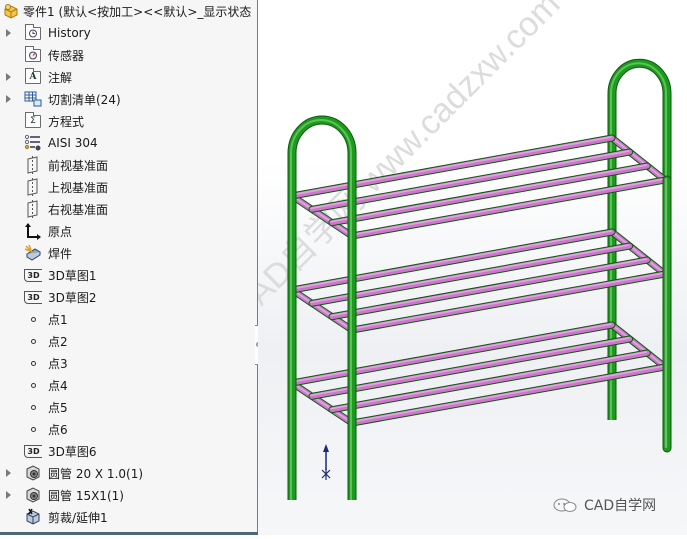 The image size is (687, 539). What do you see at coordinates (60, 231) in the screenshot?
I see `tree-item-label: 原点` at bounding box center [60, 231].